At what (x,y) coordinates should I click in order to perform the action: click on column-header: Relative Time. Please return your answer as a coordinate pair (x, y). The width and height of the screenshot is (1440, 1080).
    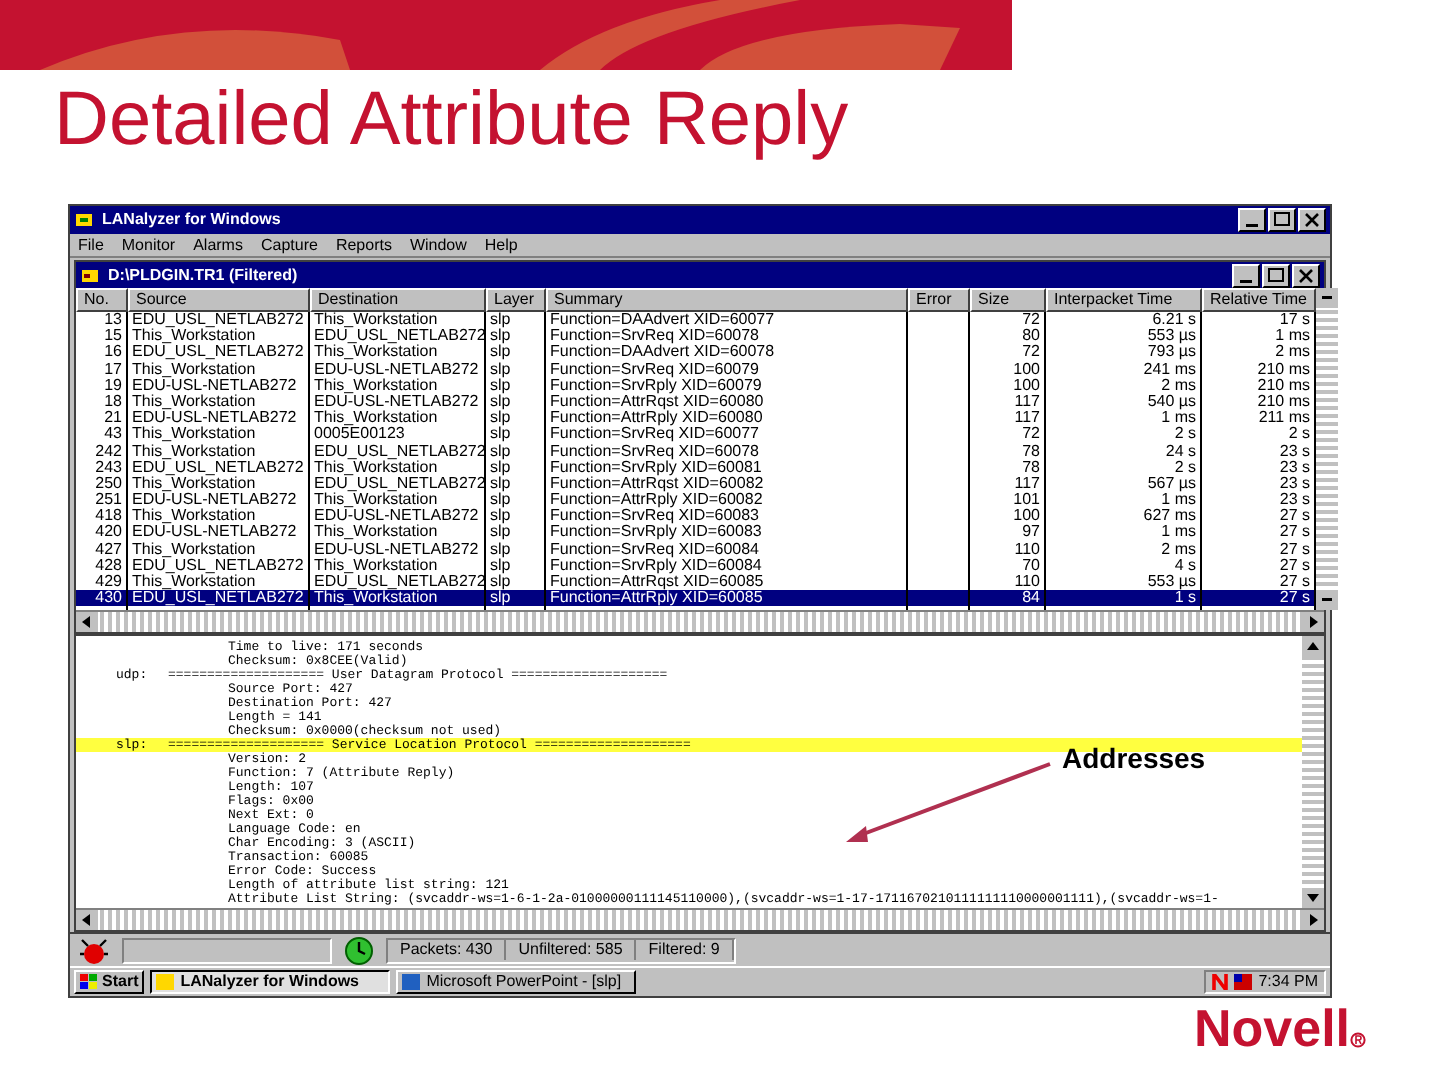
    Looking at the image, I should click on (1259, 300).